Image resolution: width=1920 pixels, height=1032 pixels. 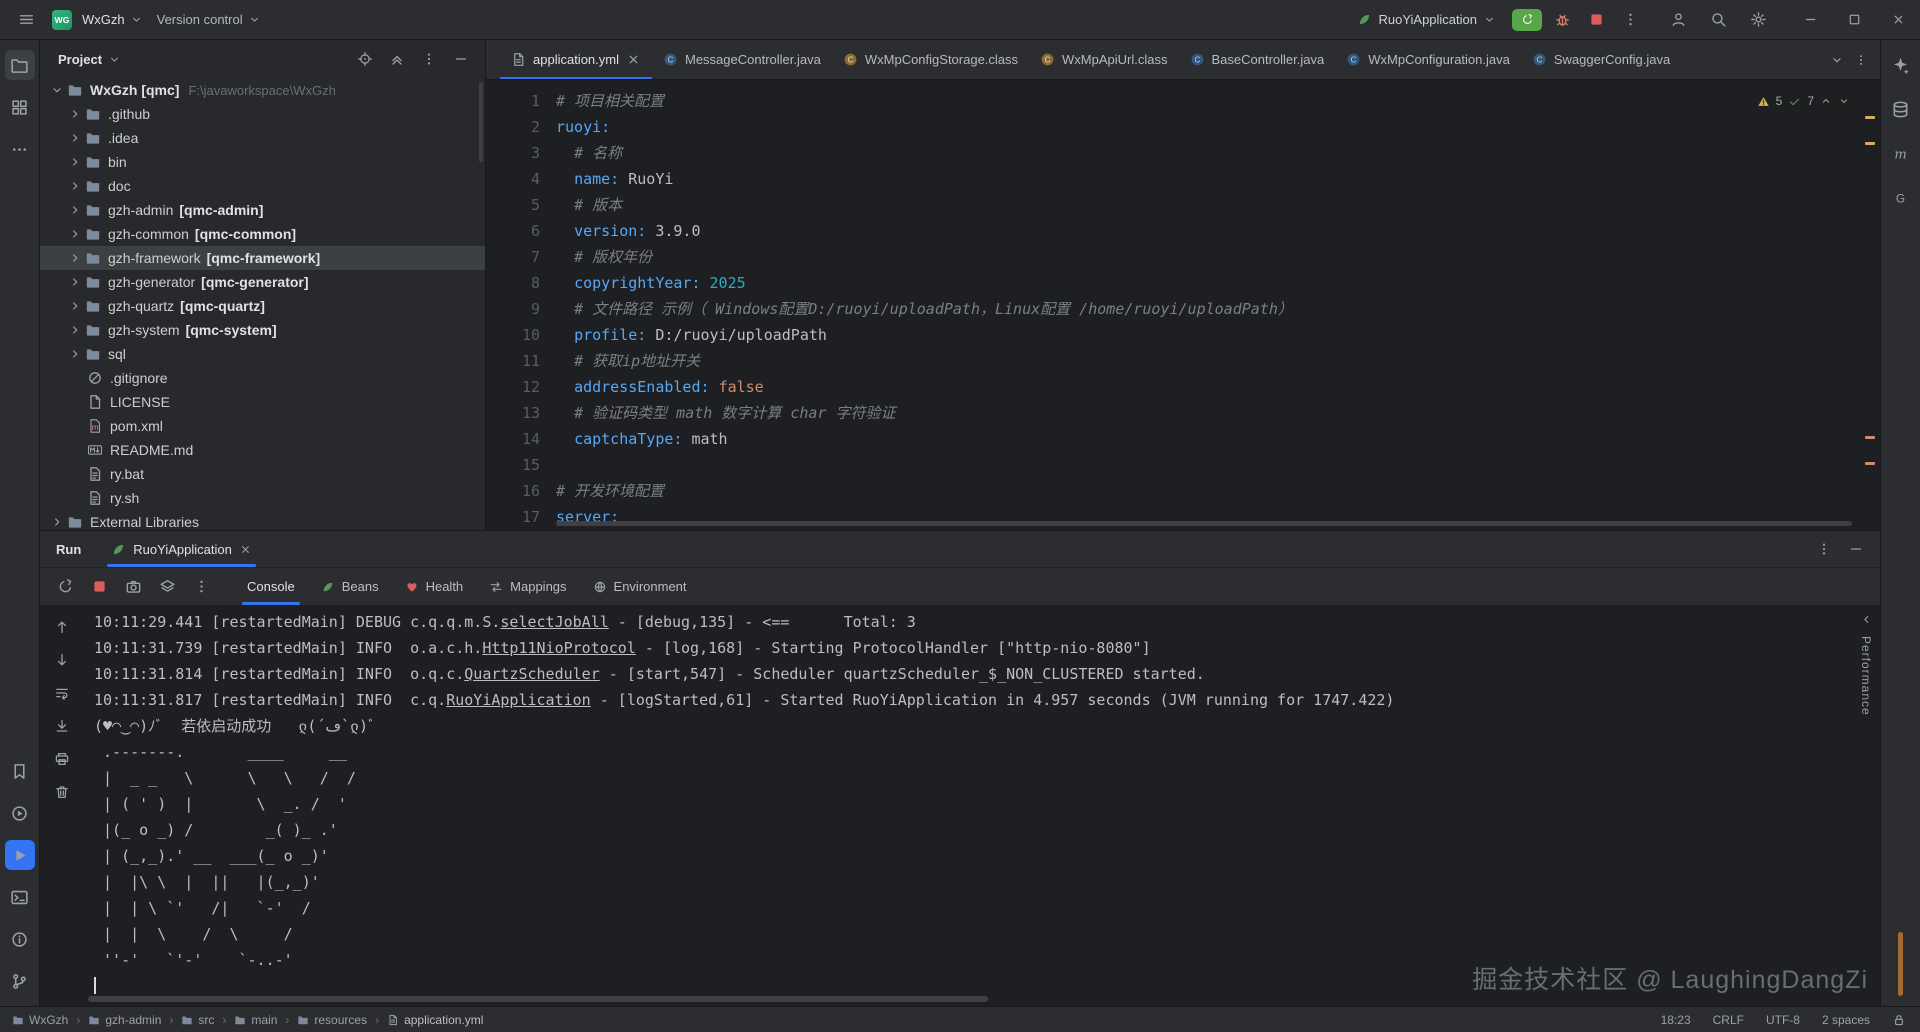 What do you see at coordinates (350, 586) in the screenshot?
I see `run-view-tab-beans: Beans` at bounding box center [350, 586].